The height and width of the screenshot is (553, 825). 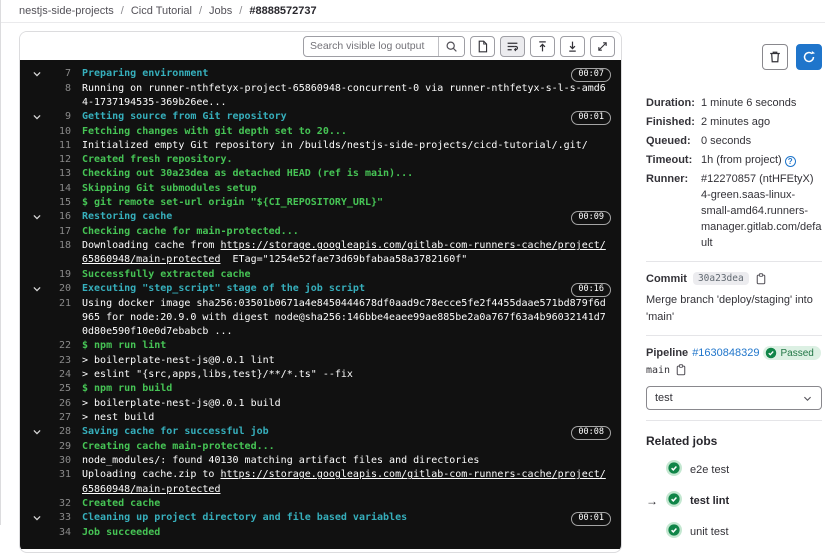 I want to click on pipeline-status-badge: Passed, so click(x=791, y=353).